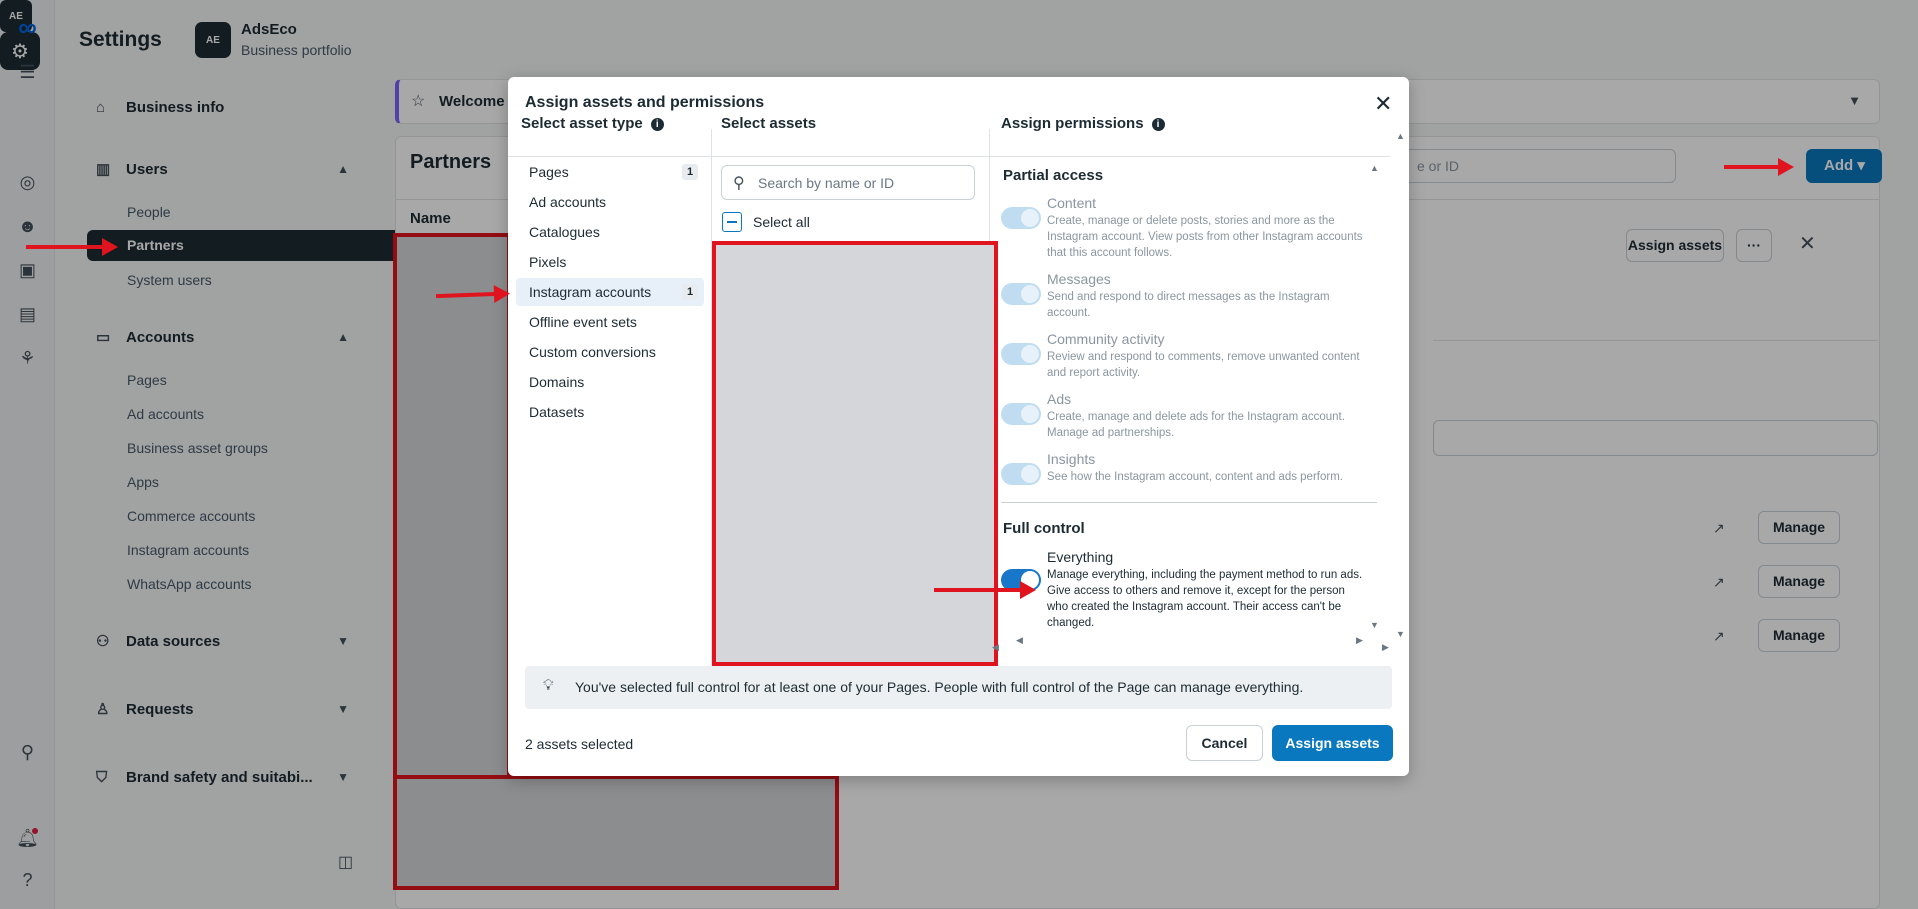 Image resolution: width=1918 pixels, height=909 pixels. I want to click on asset-type-header: Select asset type i, so click(592, 123).